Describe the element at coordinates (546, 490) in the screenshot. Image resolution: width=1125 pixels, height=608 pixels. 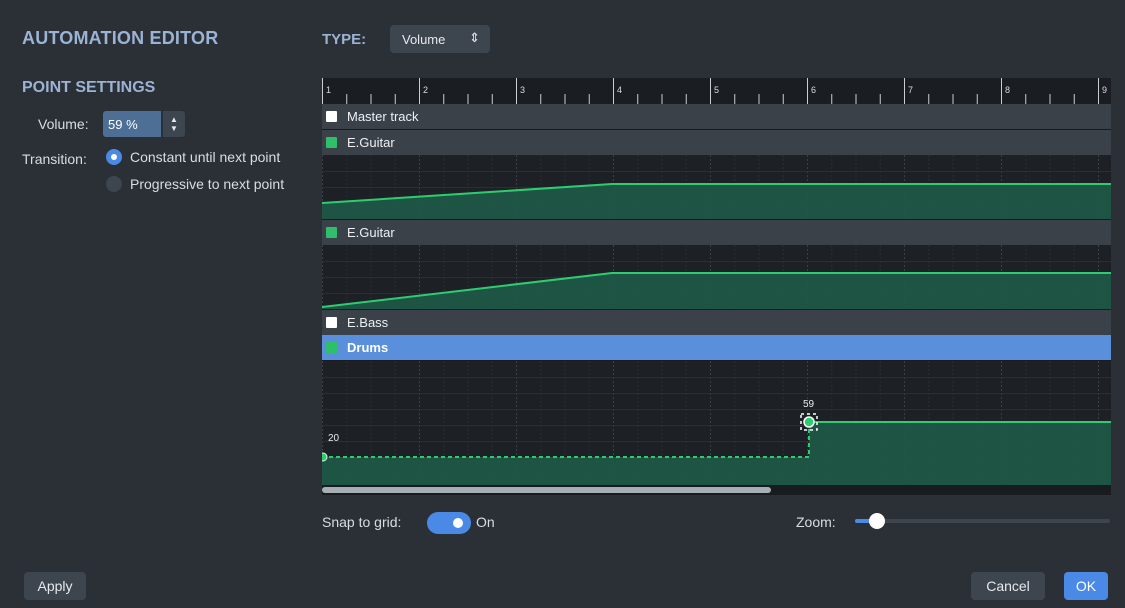
I see `scrollbar-thumb` at that location.